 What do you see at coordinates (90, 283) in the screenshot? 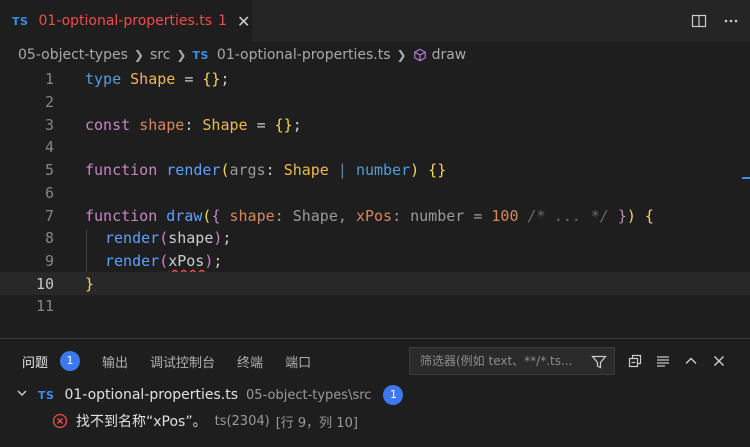
I see `code-text: }` at bounding box center [90, 283].